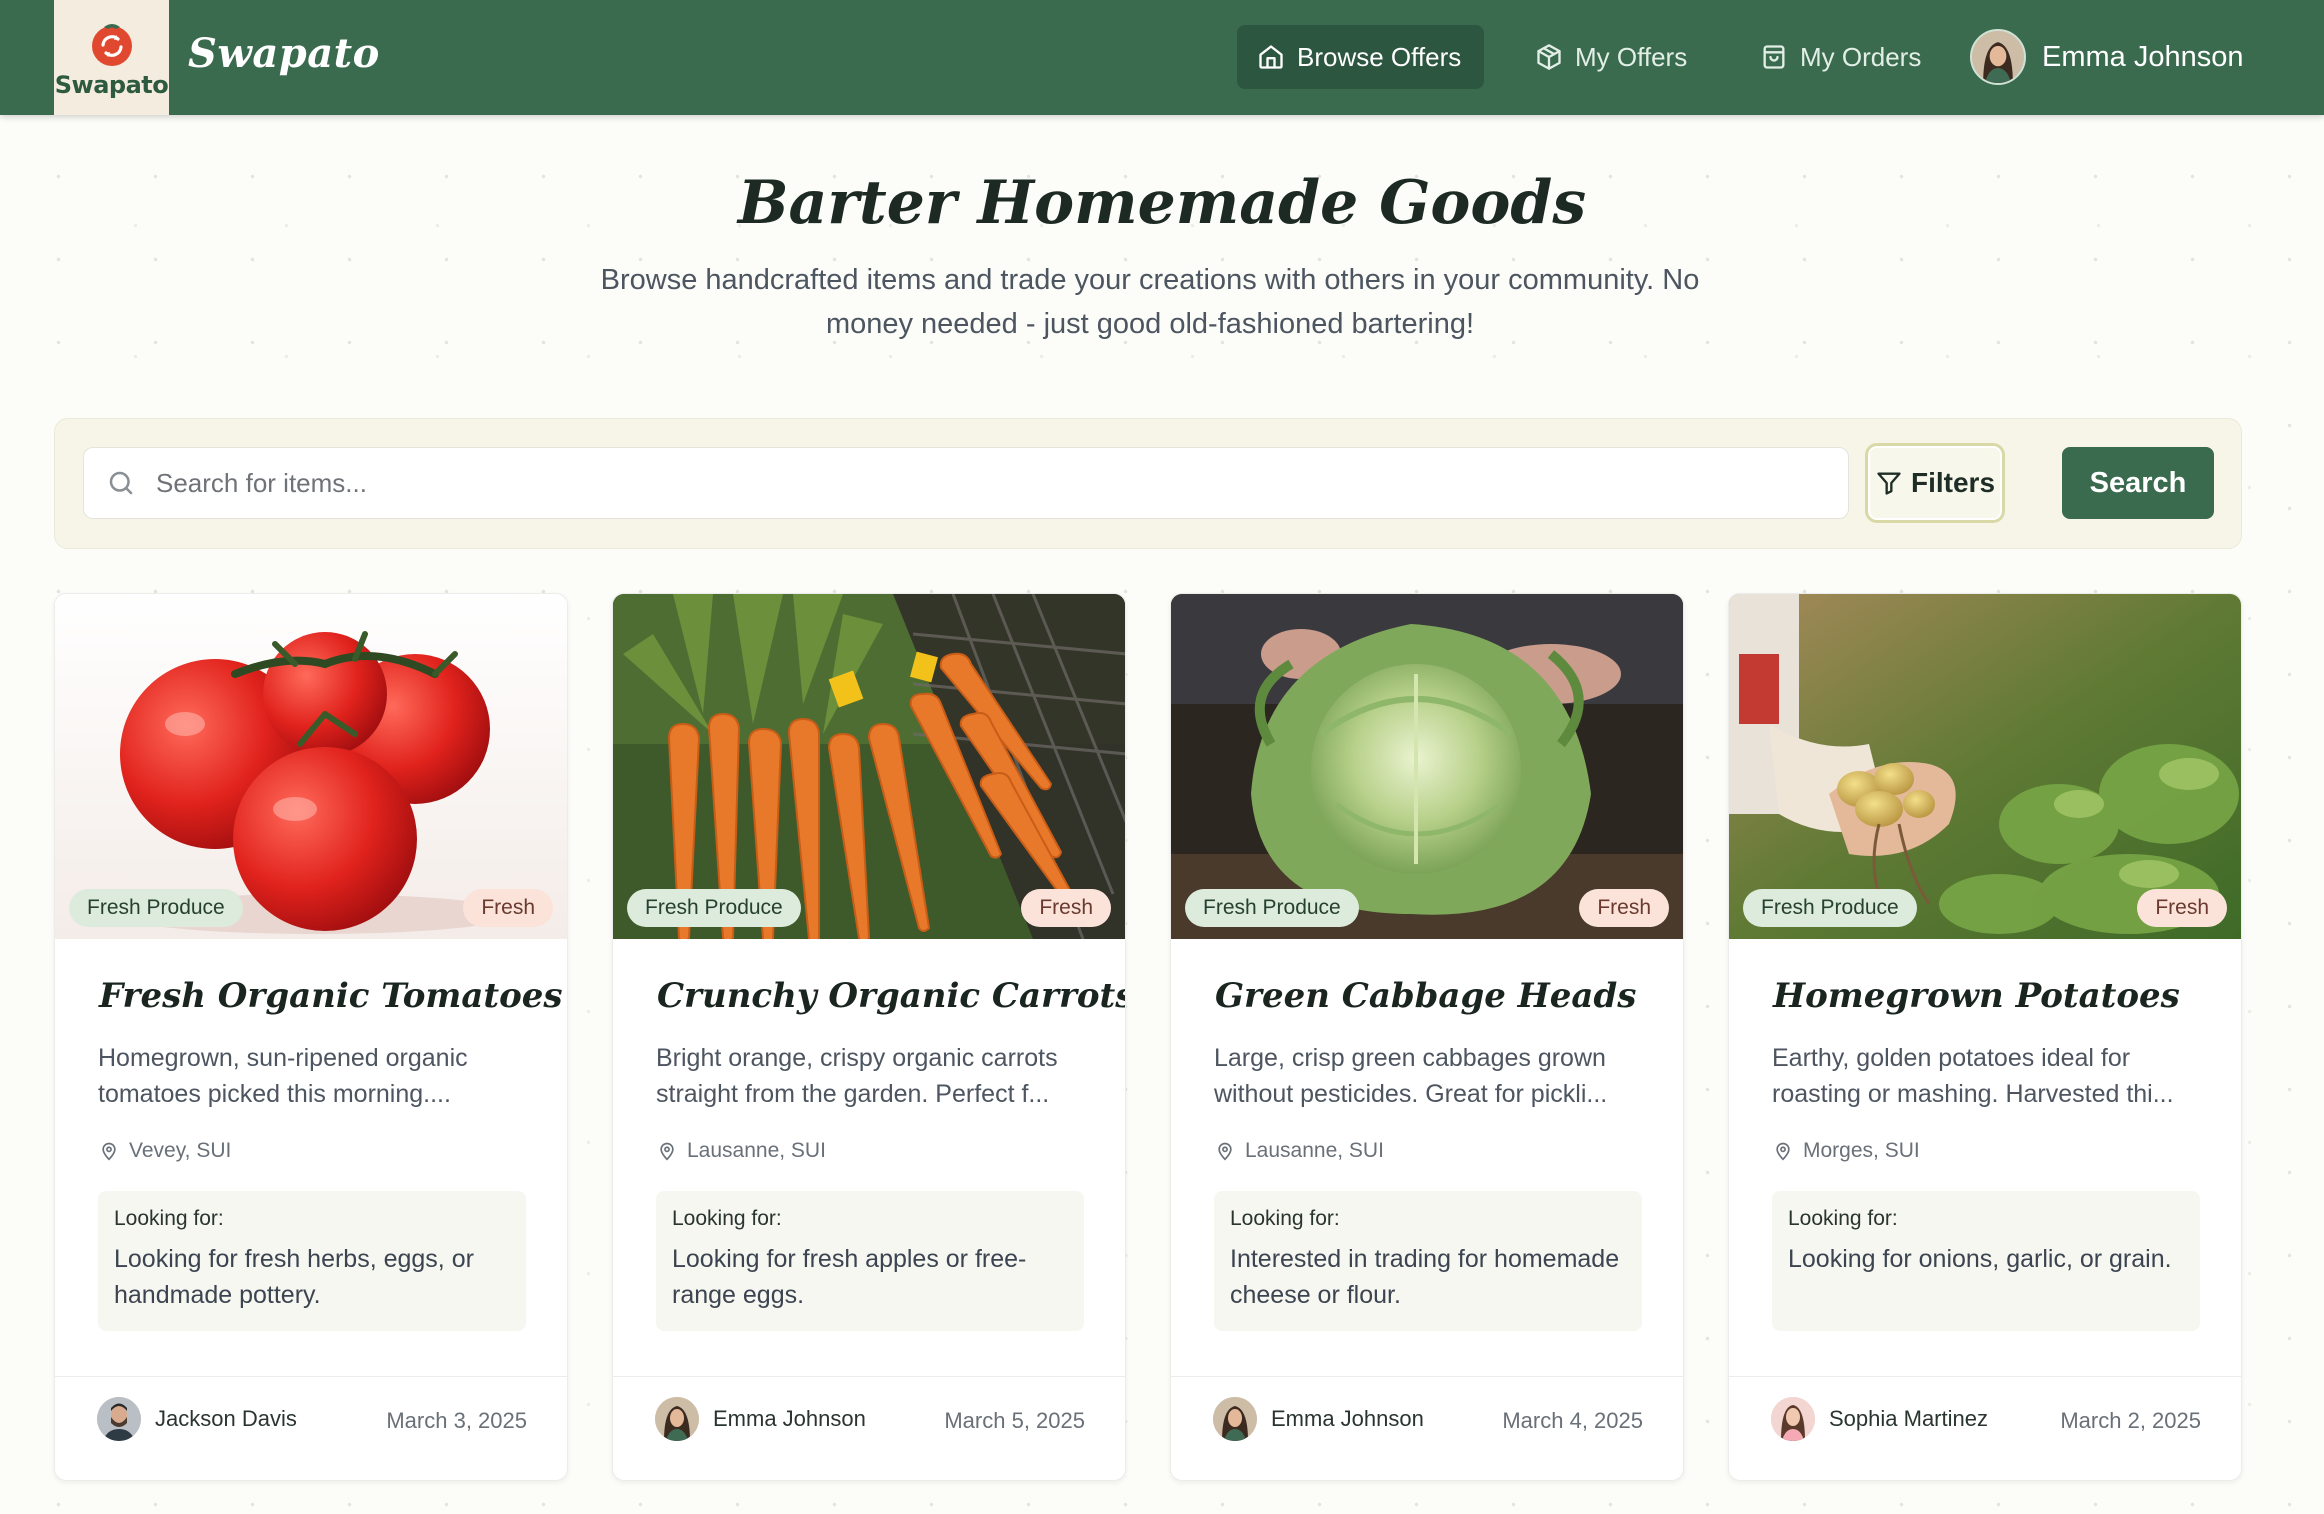  I want to click on nav-my-offers: My Offers, so click(1611, 57).